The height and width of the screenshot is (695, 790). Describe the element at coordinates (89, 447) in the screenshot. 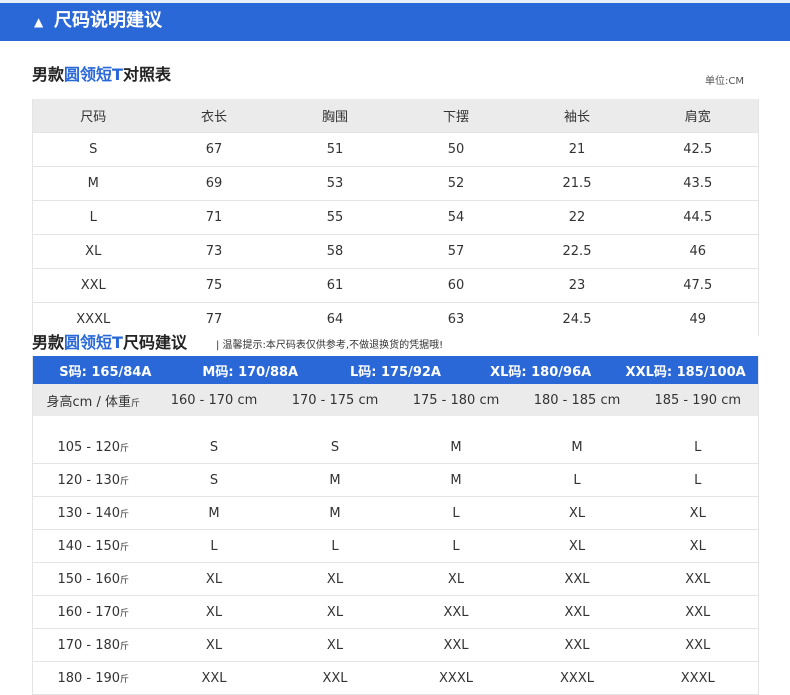

I see `weight-range: 105 - 120` at that location.